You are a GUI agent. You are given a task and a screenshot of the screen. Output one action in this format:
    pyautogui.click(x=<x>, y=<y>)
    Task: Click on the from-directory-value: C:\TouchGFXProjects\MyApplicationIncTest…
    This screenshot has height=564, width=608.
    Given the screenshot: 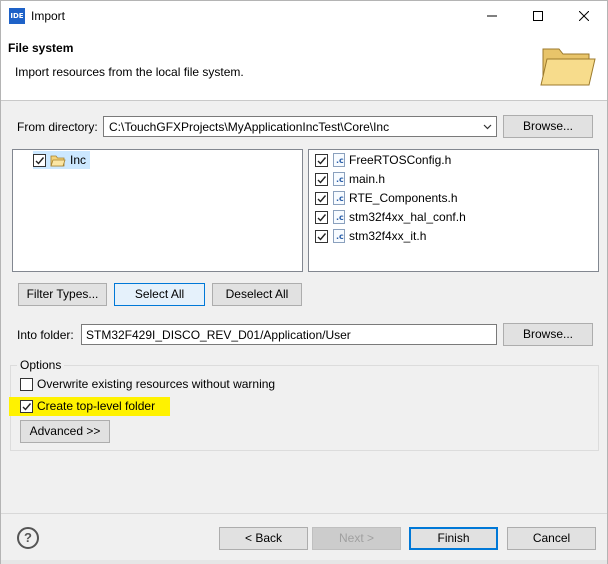 What is the action you would take?
    pyautogui.click(x=249, y=127)
    